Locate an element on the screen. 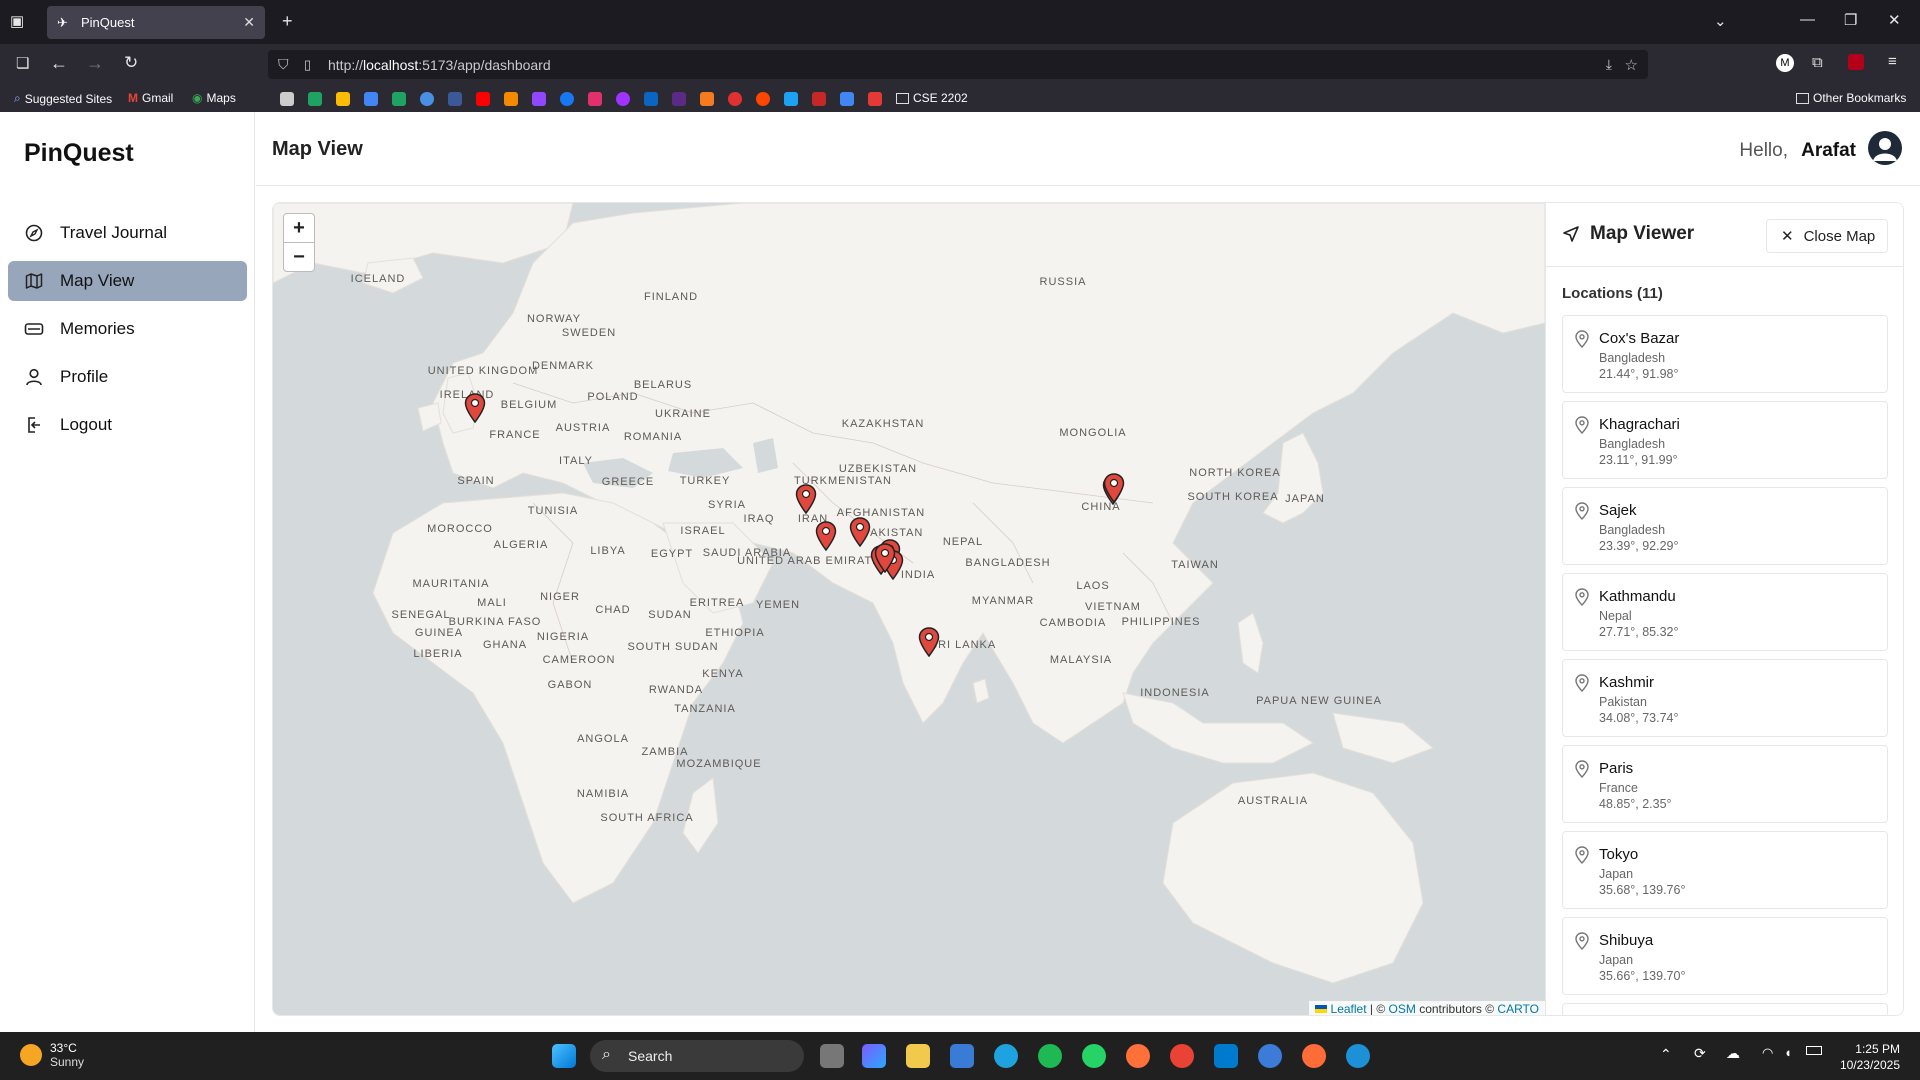 The width and height of the screenshot is (1920, 1080). ublock-icon is located at coordinates (1856, 62).